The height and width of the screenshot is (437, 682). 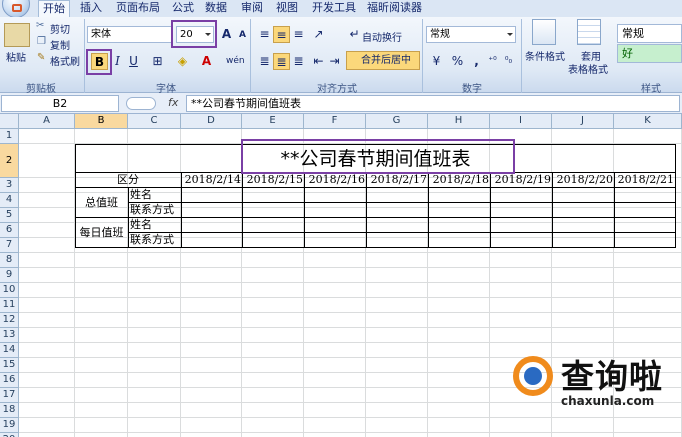 I want to click on row-header-8: 8, so click(x=9, y=260).